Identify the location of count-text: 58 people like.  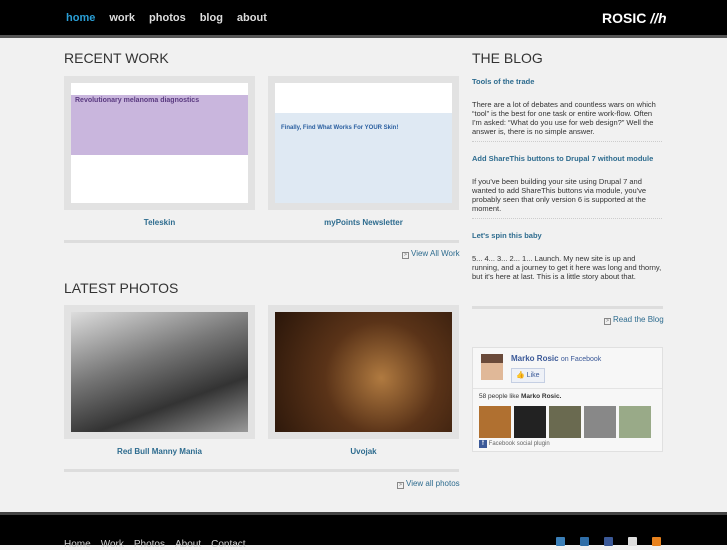
(499, 396).